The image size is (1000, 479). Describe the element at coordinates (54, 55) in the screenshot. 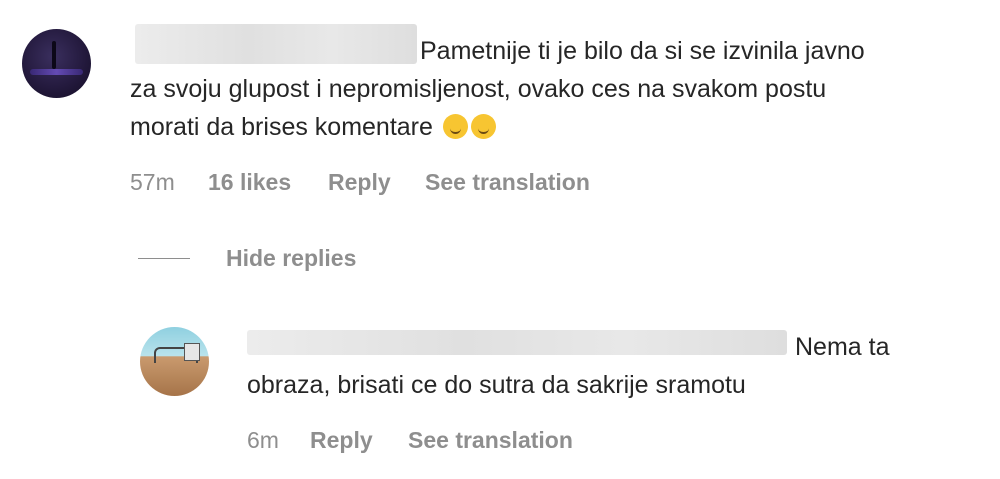

I see `palm-tree-silhouette` at that location.